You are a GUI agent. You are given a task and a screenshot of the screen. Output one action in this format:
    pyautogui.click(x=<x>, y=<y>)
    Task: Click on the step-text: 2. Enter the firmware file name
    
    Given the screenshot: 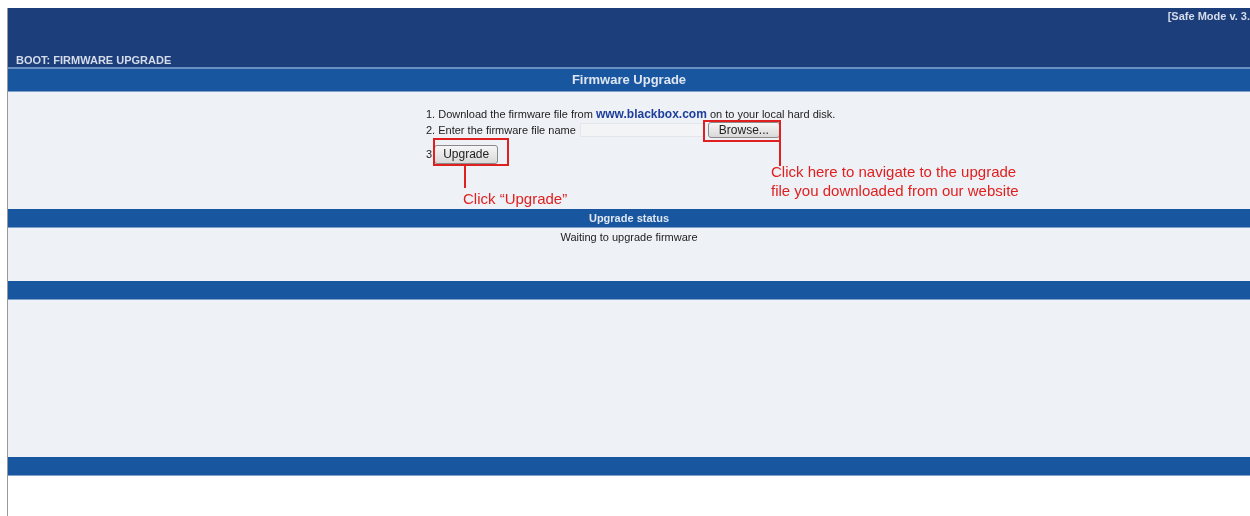 What is the action you would take?
    pyautogui.click(x=501, y=130)
    